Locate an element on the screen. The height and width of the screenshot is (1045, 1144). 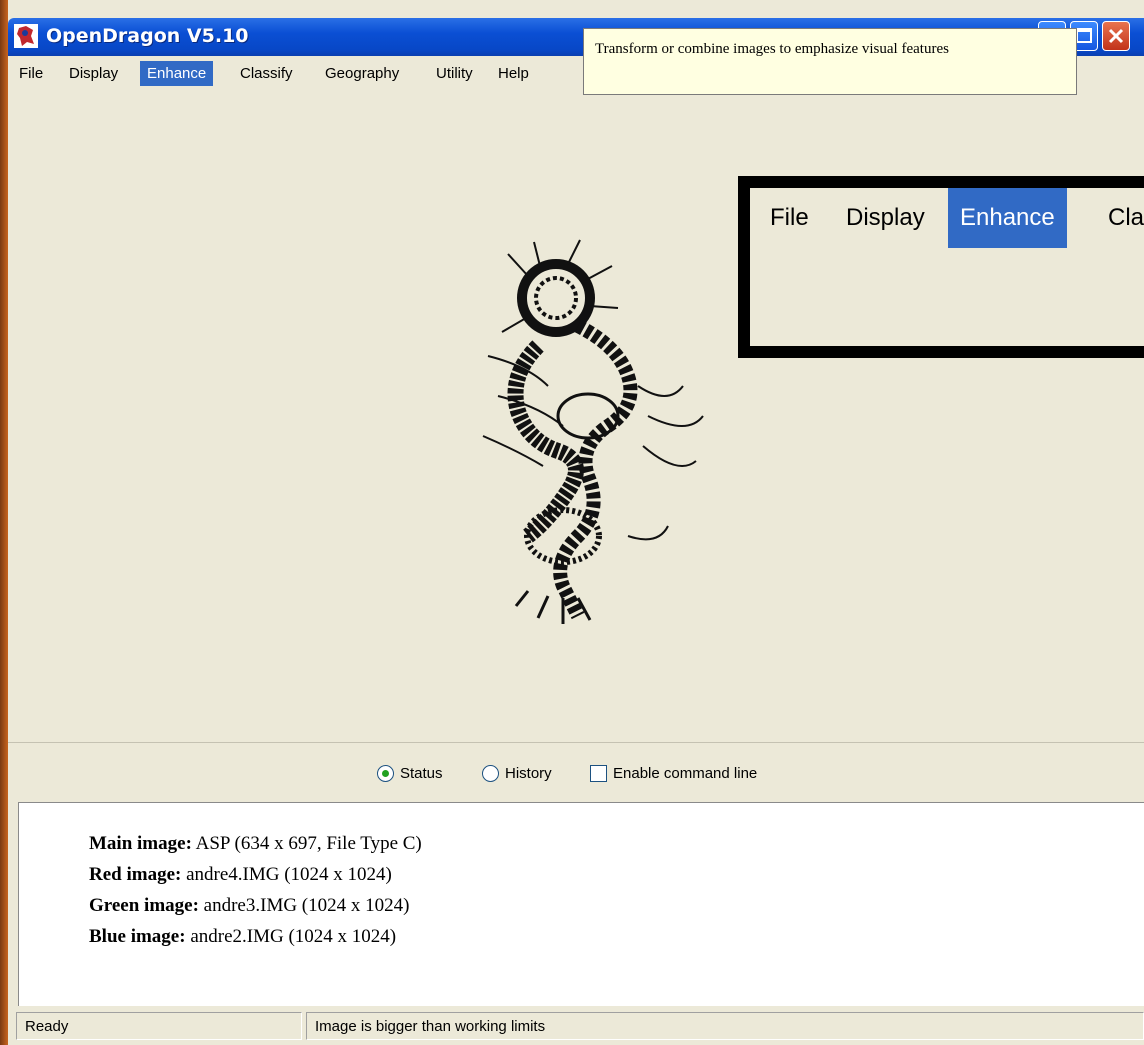
command-line-checkbox: Enable command line is located at coordinates (673, 774).